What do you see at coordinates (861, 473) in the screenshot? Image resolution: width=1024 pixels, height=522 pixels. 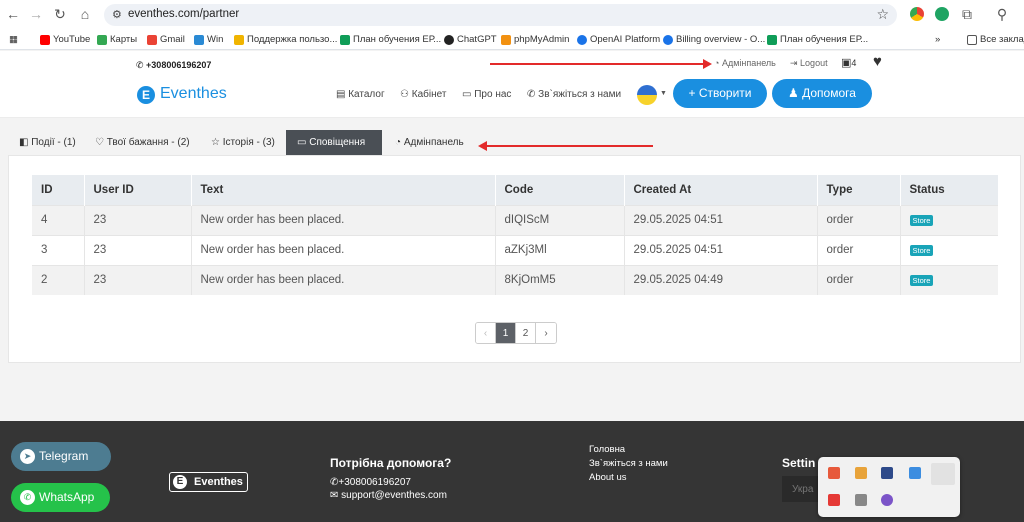 I see `app-tray-icon` at bounding box center [861, 473].